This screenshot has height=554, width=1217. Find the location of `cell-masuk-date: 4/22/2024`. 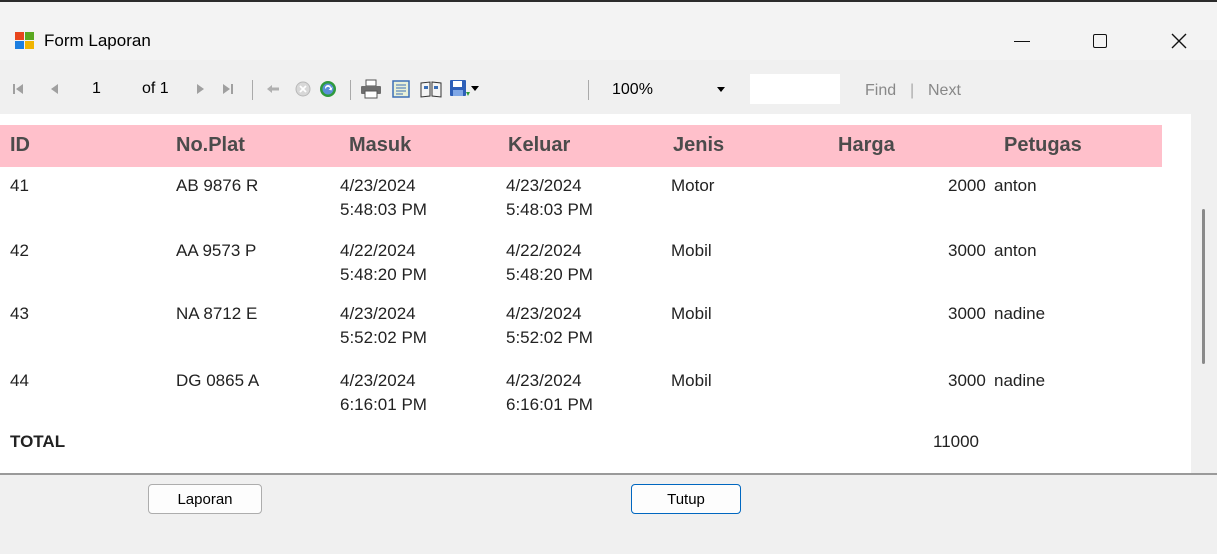

cell-masuk-date: 4/22/2024 is located at coordinates (378, 250).